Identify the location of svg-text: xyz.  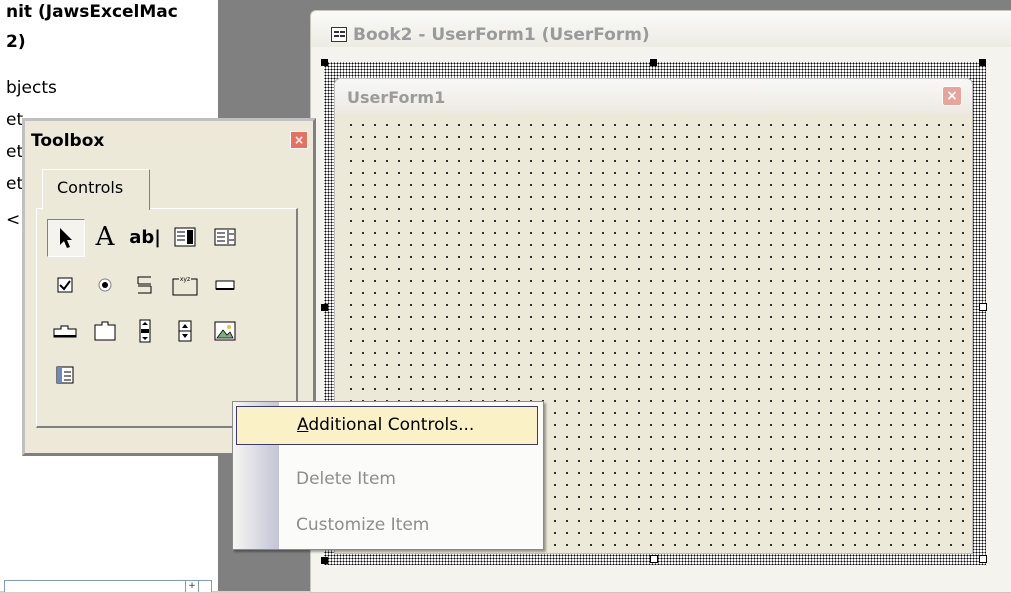
(185, 279).